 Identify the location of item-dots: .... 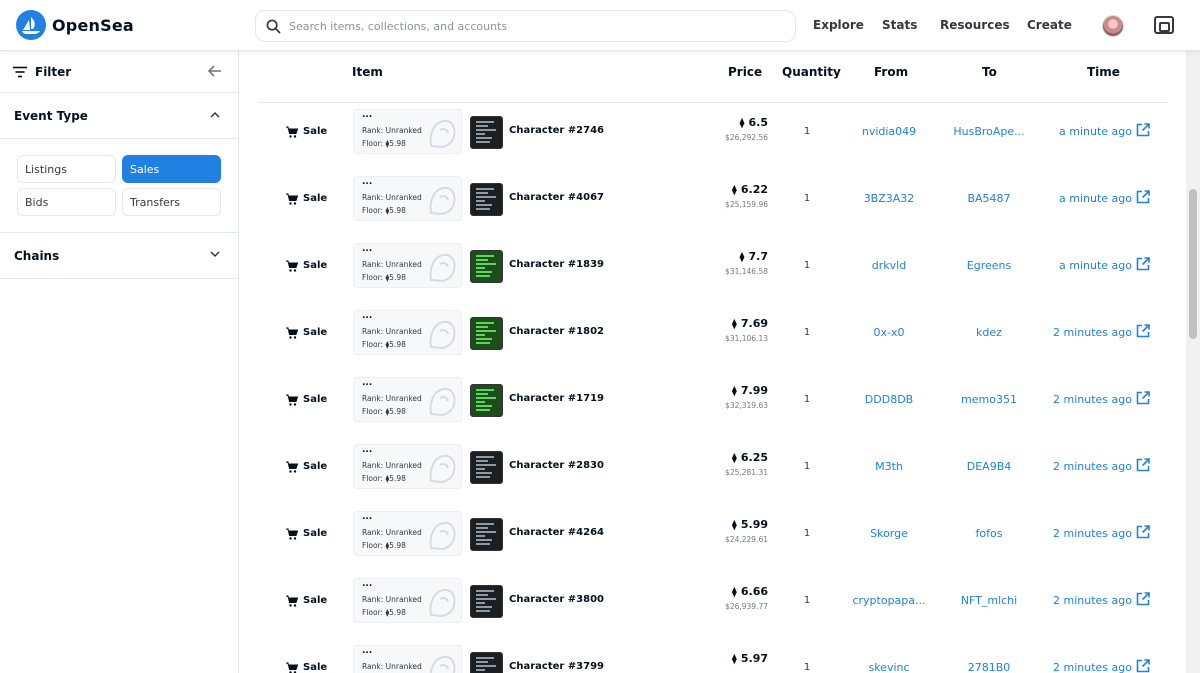
(367, 517).